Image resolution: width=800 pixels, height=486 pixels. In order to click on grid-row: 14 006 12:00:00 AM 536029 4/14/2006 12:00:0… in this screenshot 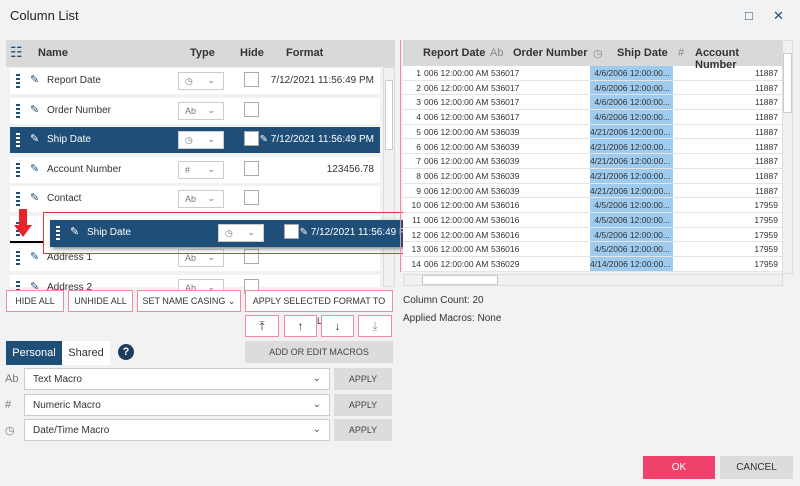, I will do `click(593, 264)`.